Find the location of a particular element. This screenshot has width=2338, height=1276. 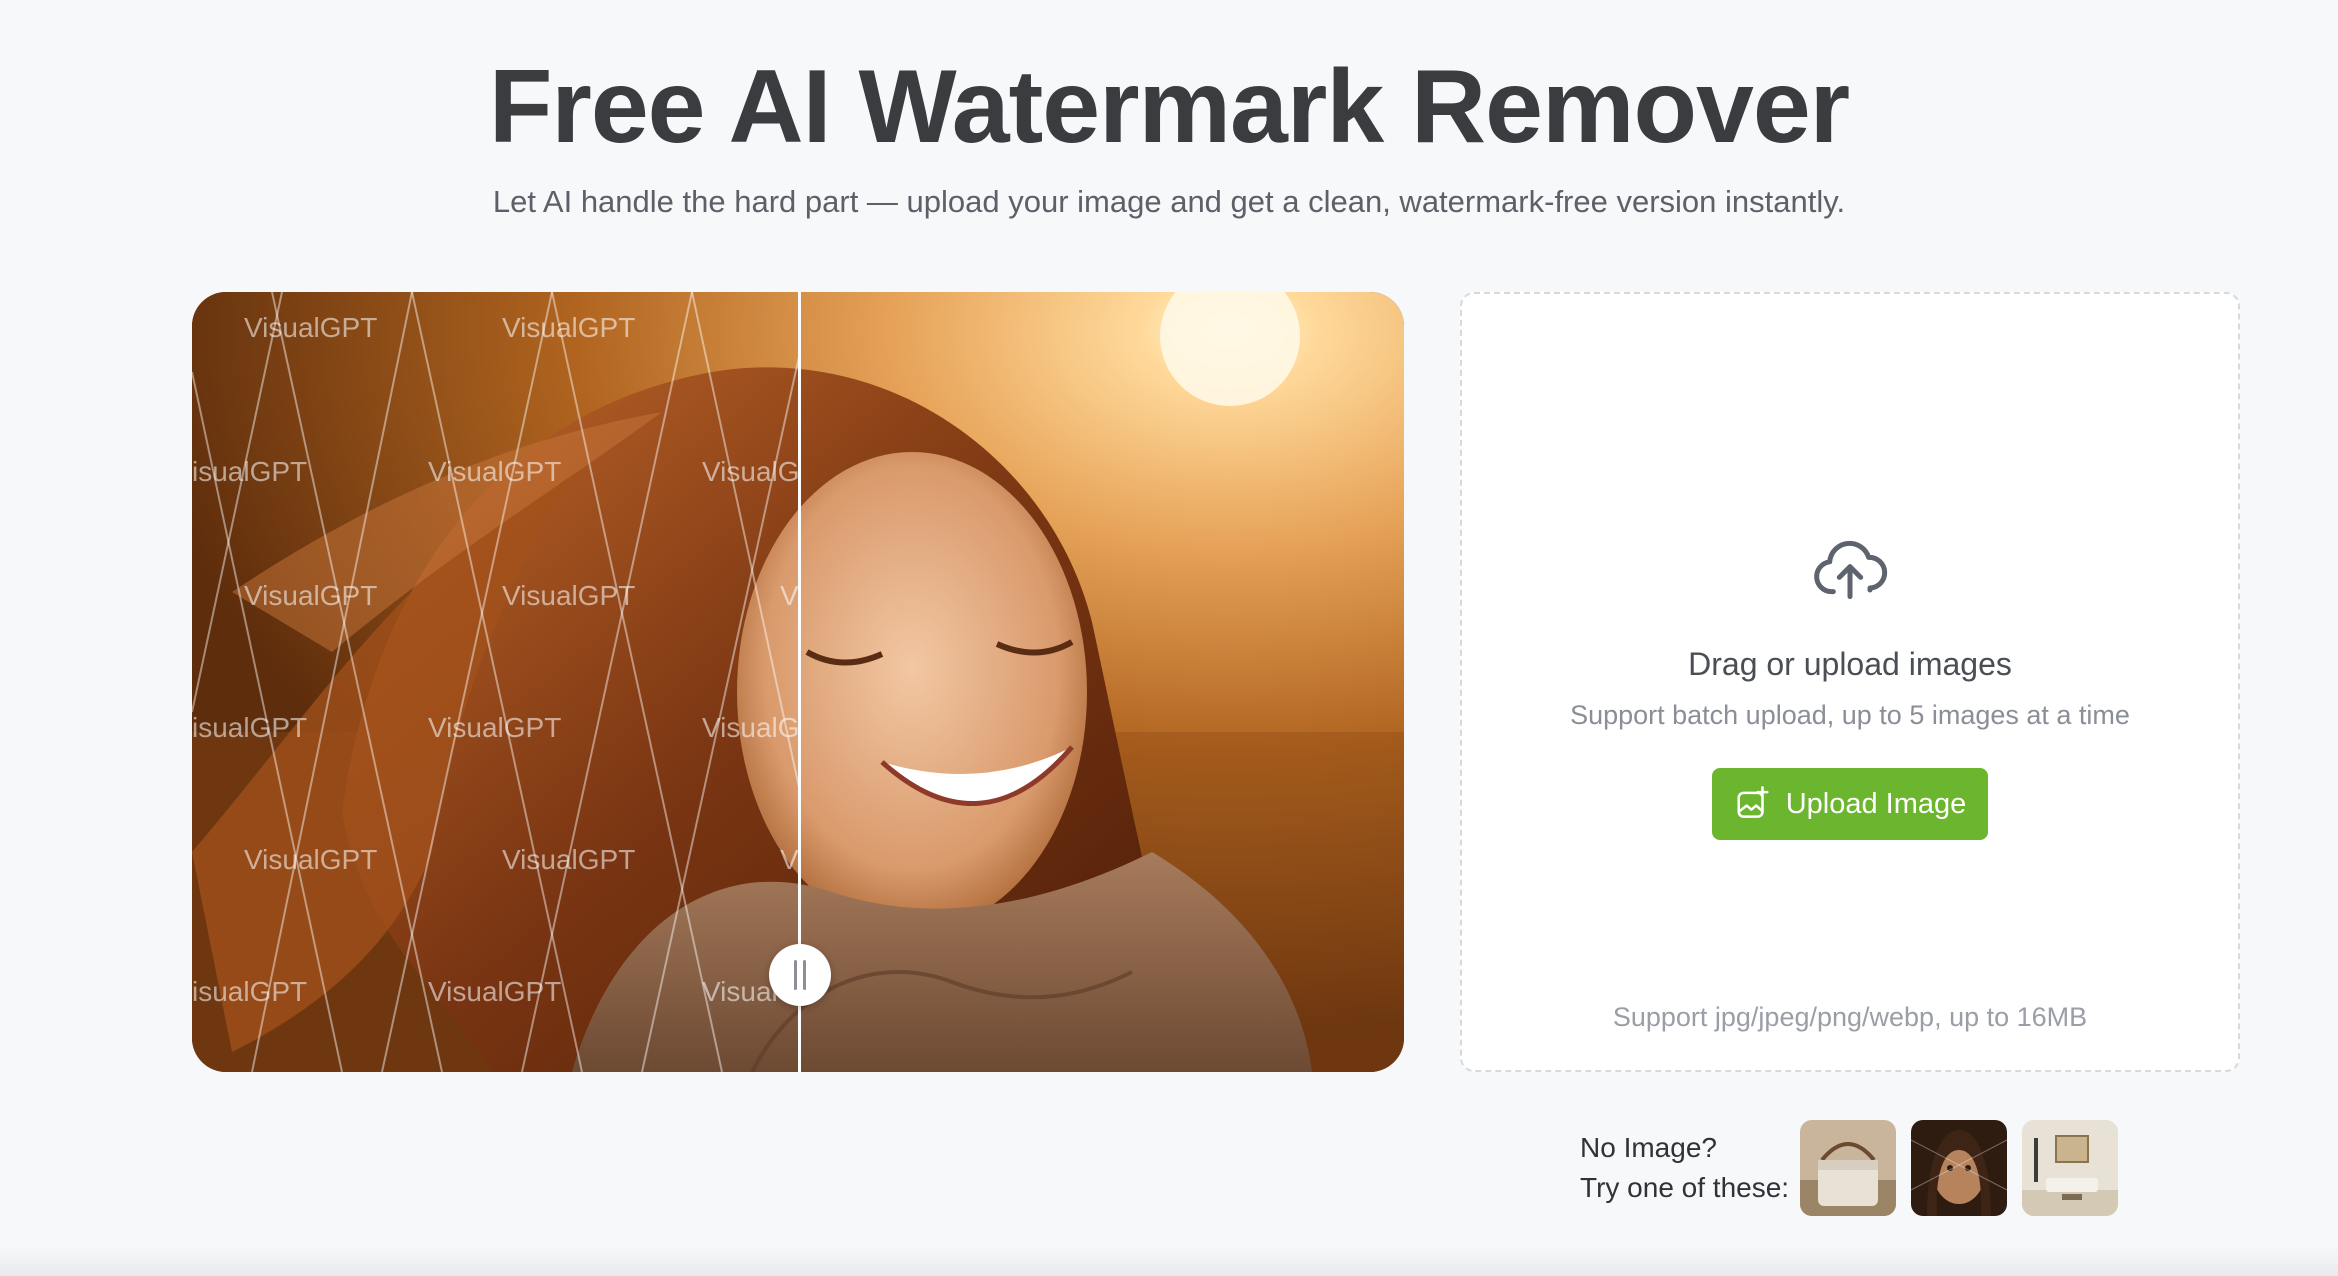

upload-image-button: Upload Image is located at coordinates (1850, 804).